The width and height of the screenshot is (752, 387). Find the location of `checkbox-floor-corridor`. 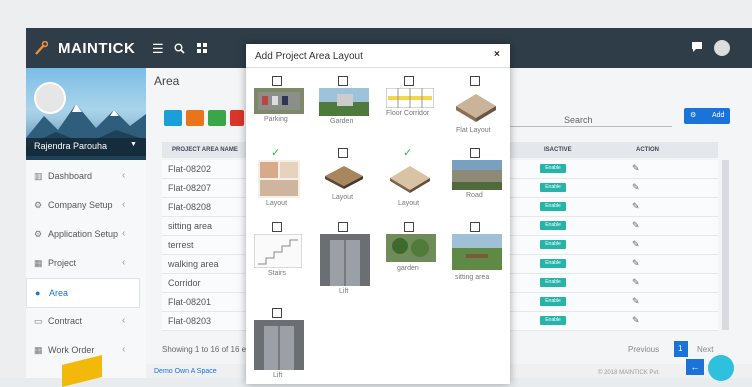

checkbox-floor-corridor is located at coordinates (409, 81).